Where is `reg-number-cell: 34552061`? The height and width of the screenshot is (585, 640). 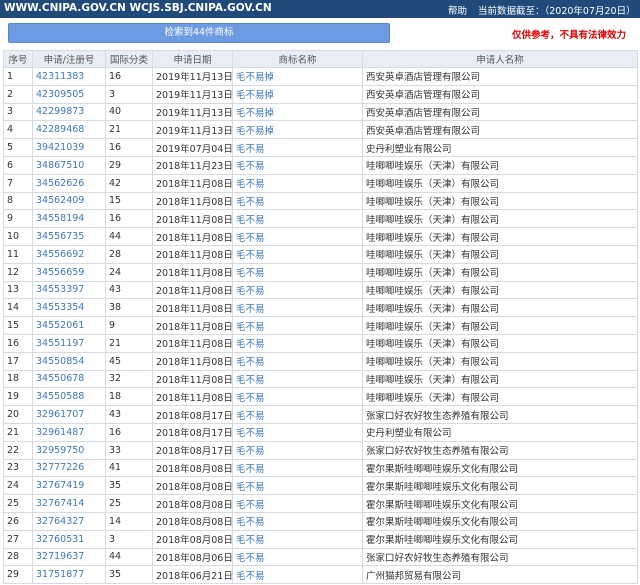
reg-number-cell: 34552061 is located at coordinates (69, 325).